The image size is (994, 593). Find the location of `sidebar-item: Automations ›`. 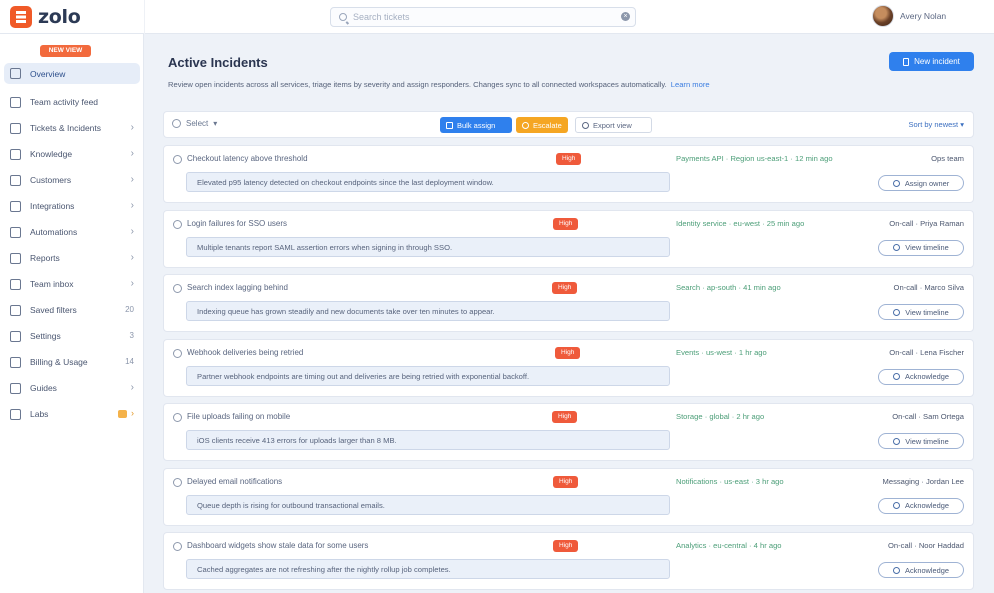

sidebar-item: Automations › is located at coordinates (72, 232).